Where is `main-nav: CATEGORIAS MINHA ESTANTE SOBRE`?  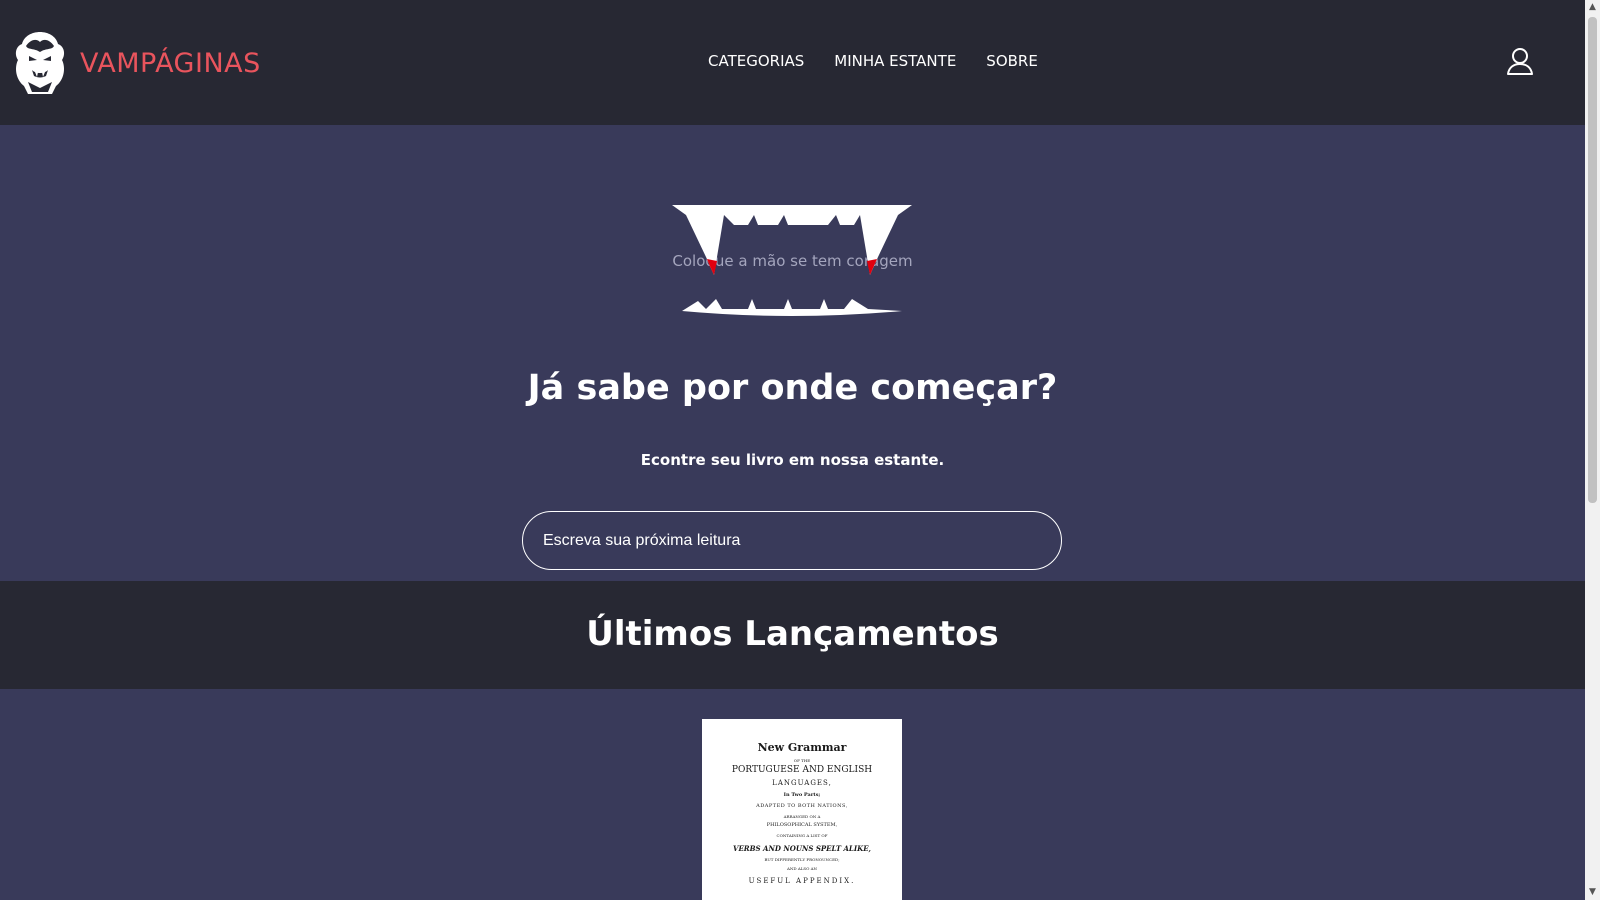
main-nav: CATEGORIAS MINHA ESTANTE SOBRE is located at coordinates (888, 61).